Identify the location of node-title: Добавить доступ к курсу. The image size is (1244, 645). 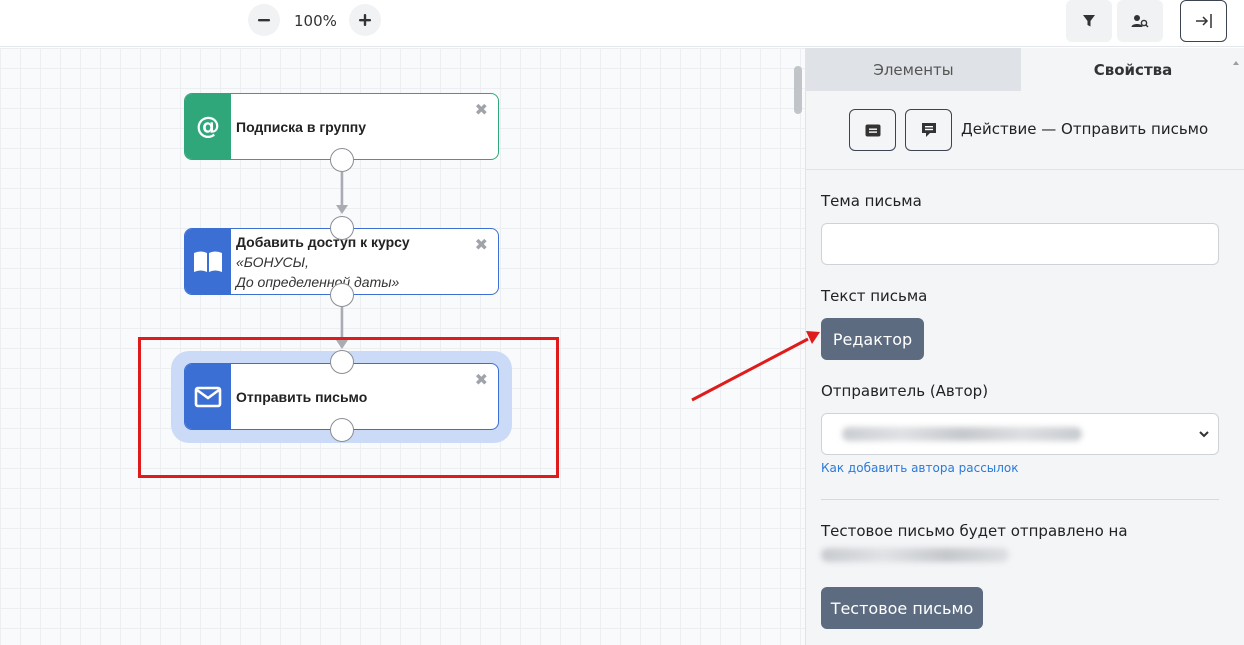
(323, 241).